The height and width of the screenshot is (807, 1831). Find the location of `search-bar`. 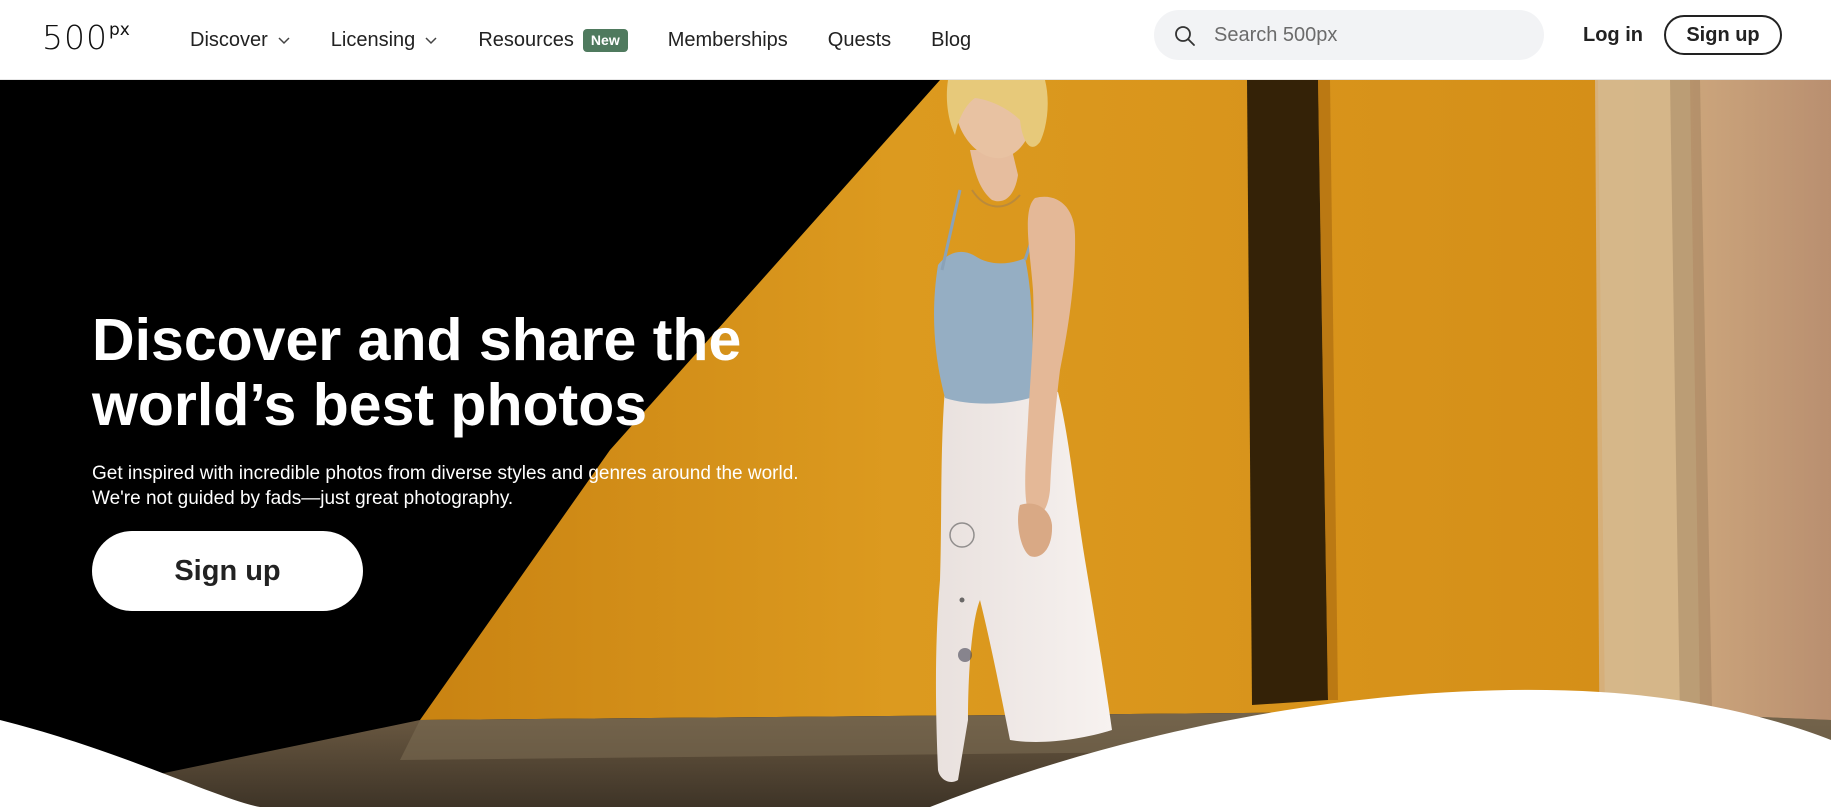

search-bar is located at coordinates (1349, 35).